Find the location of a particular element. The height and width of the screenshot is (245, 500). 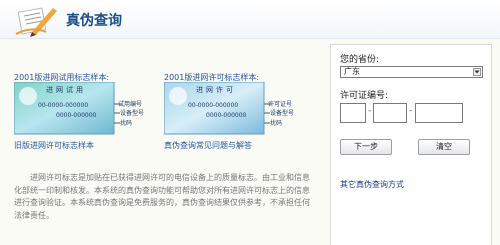

sample1-line2: 0000-000000 is located at coordinates (76, 115).